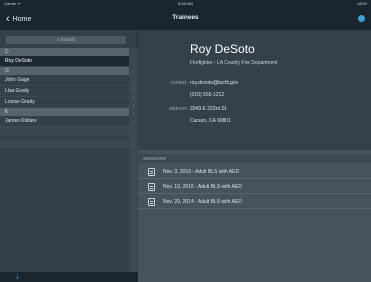 The width and height of the screenshot is (371, 282). What do you see at coordinates (361, 18) in the screenshot?
I see `settings-icon` at bounding box center [361, 18].